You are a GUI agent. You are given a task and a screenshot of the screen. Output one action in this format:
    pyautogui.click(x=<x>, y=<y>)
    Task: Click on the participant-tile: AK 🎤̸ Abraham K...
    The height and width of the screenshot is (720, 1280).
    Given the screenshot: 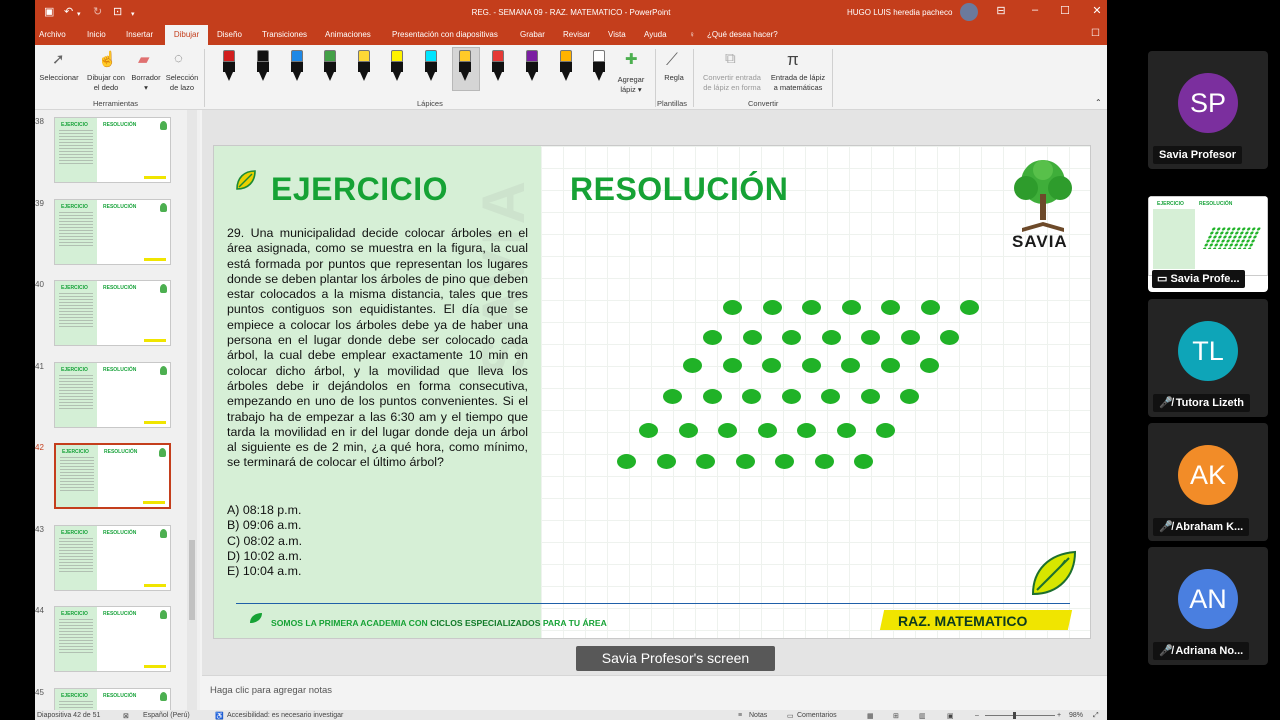 What is the action you would take?
    pyautogui.click(x=1208, y=482)
    